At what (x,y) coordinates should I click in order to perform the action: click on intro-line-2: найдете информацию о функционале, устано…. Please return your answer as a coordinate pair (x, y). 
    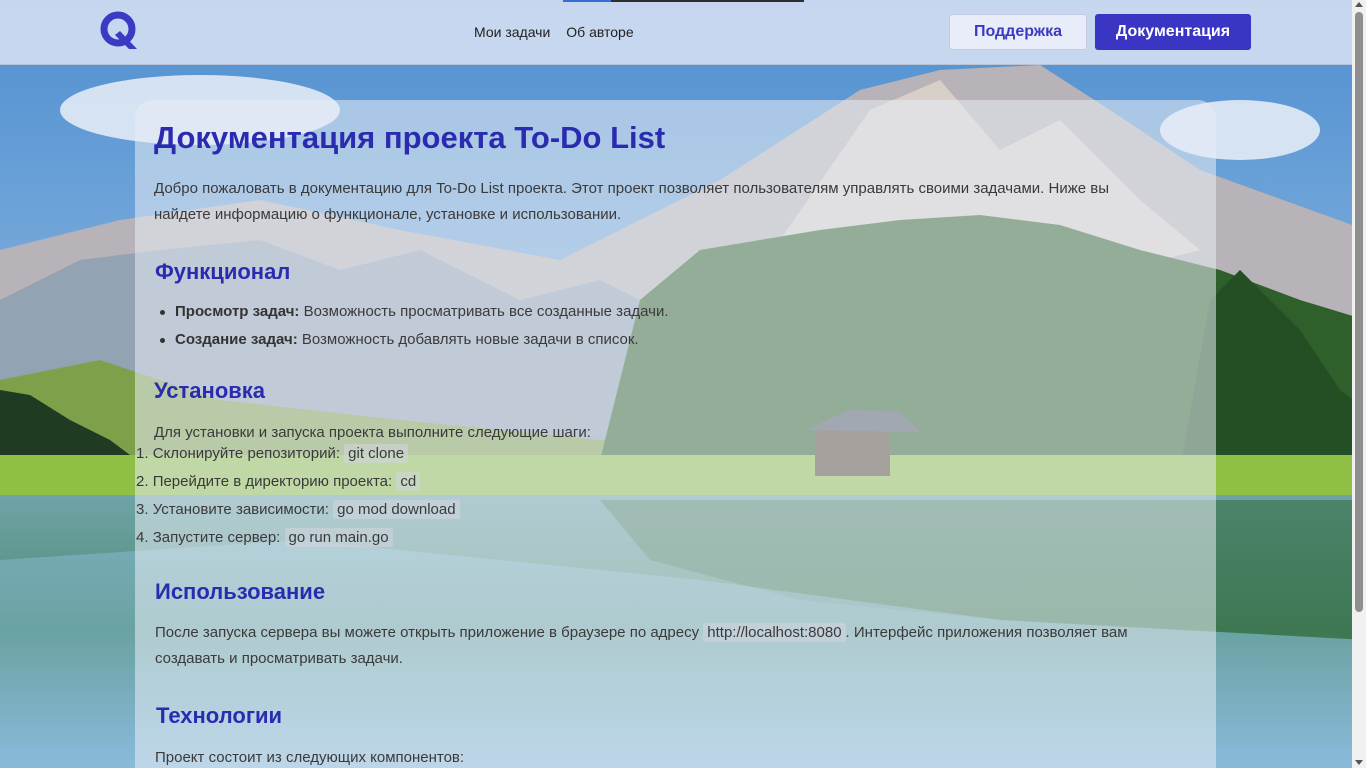
    Looking at the image, I should click on (388, 214).